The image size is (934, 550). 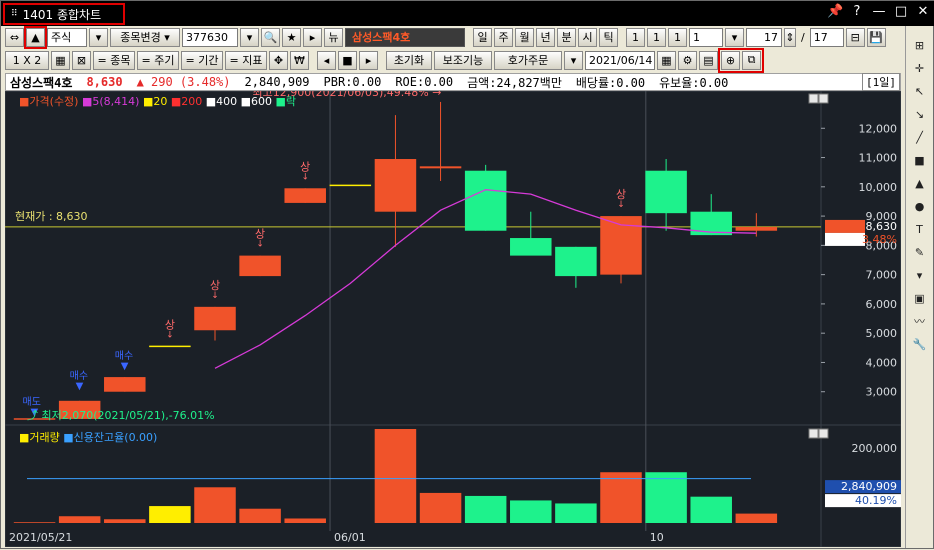 I want to click on won-button: ₩, so click(x=299, y=60).